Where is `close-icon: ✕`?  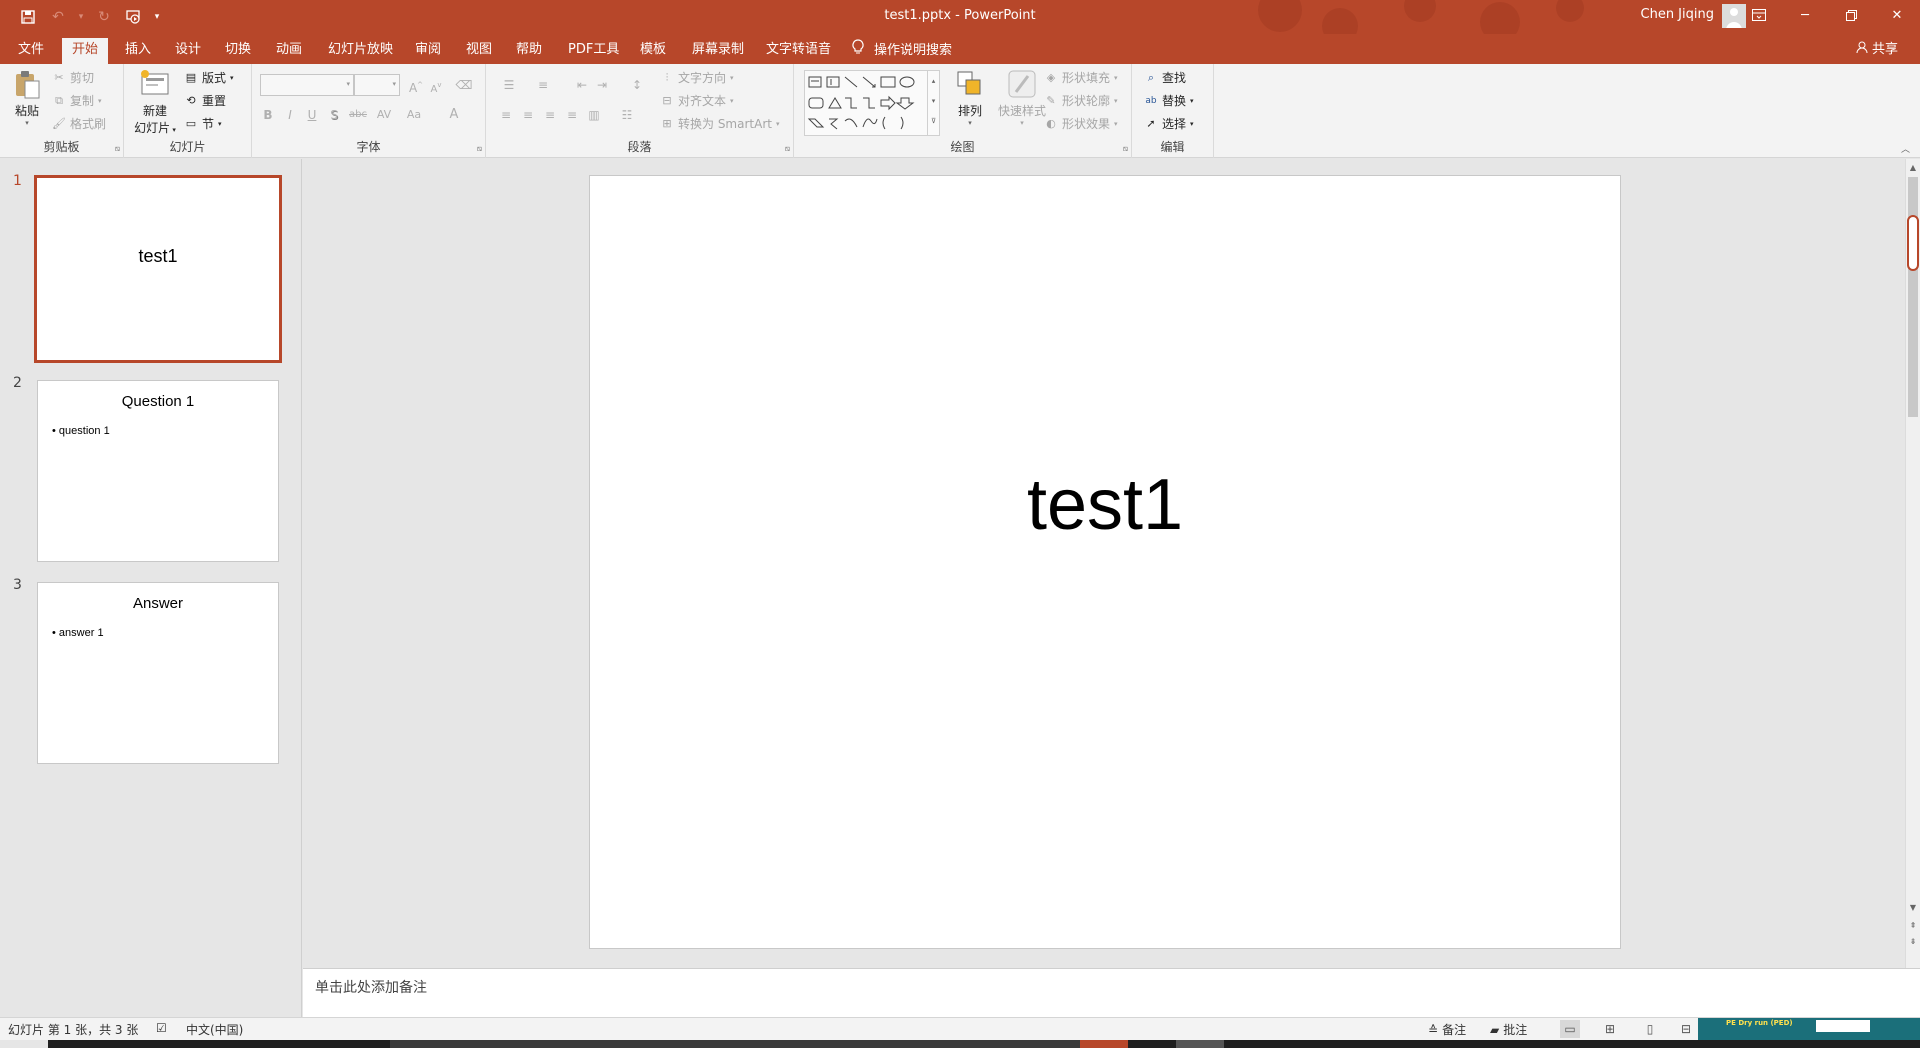 close-icon: ✕ is located at coordinates (1897, 15).